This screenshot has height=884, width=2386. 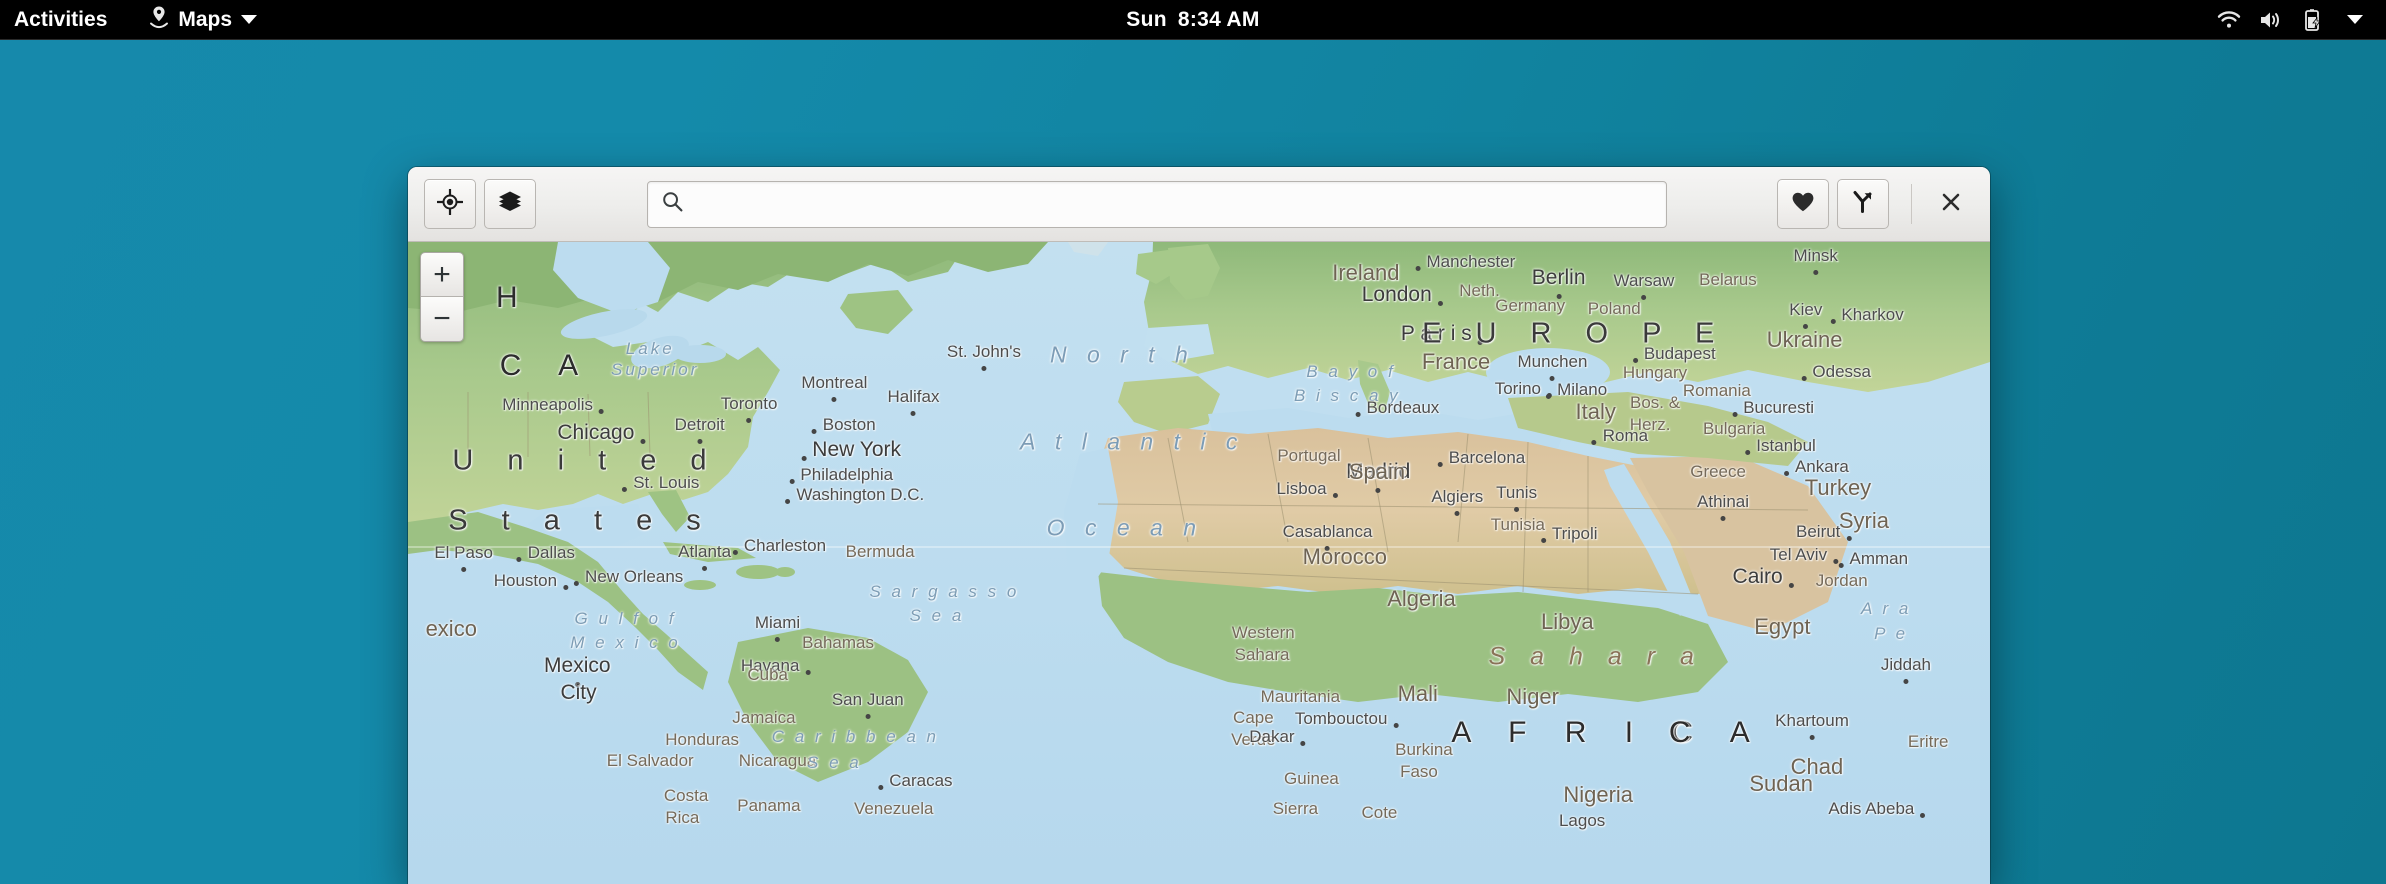 I want to click on battery-charging-icon, so click(x=2313, y=20).